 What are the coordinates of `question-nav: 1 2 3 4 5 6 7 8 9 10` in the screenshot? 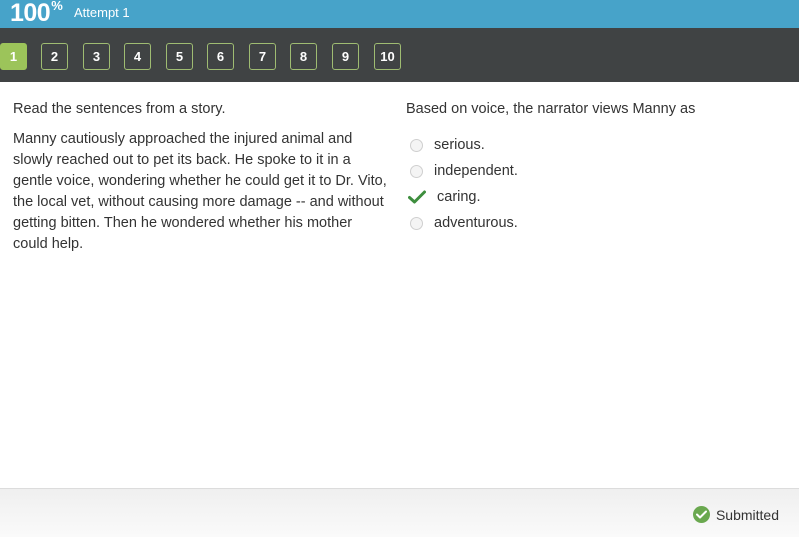 It's located at (399, 55).